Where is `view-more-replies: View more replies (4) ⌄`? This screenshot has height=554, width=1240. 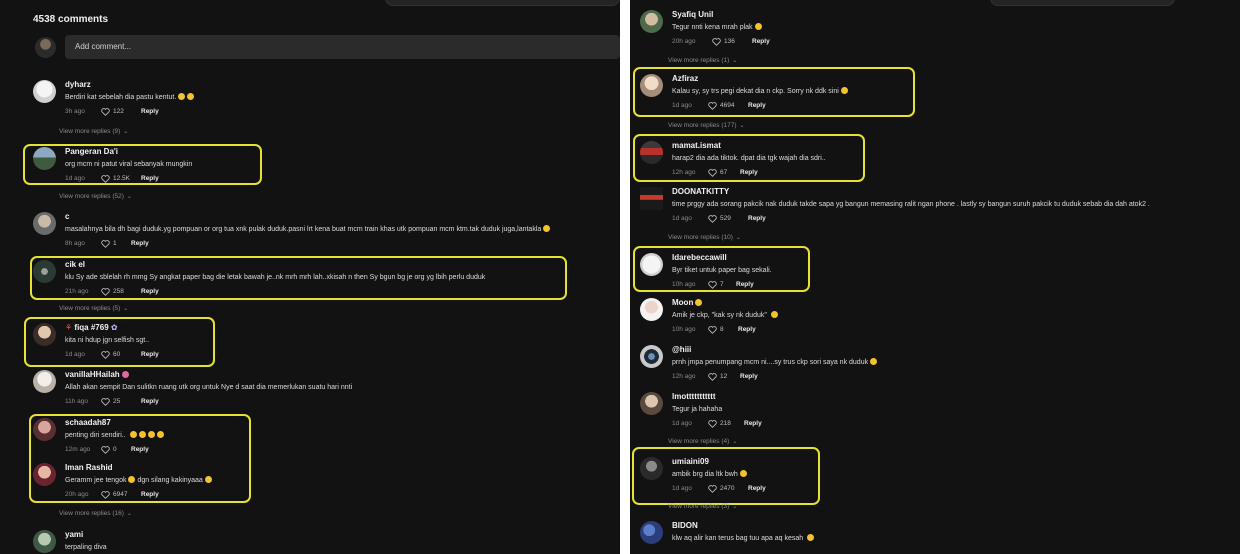
view-more-replies: View more replies (4) ⌄ is located at coordinates (702, 441).